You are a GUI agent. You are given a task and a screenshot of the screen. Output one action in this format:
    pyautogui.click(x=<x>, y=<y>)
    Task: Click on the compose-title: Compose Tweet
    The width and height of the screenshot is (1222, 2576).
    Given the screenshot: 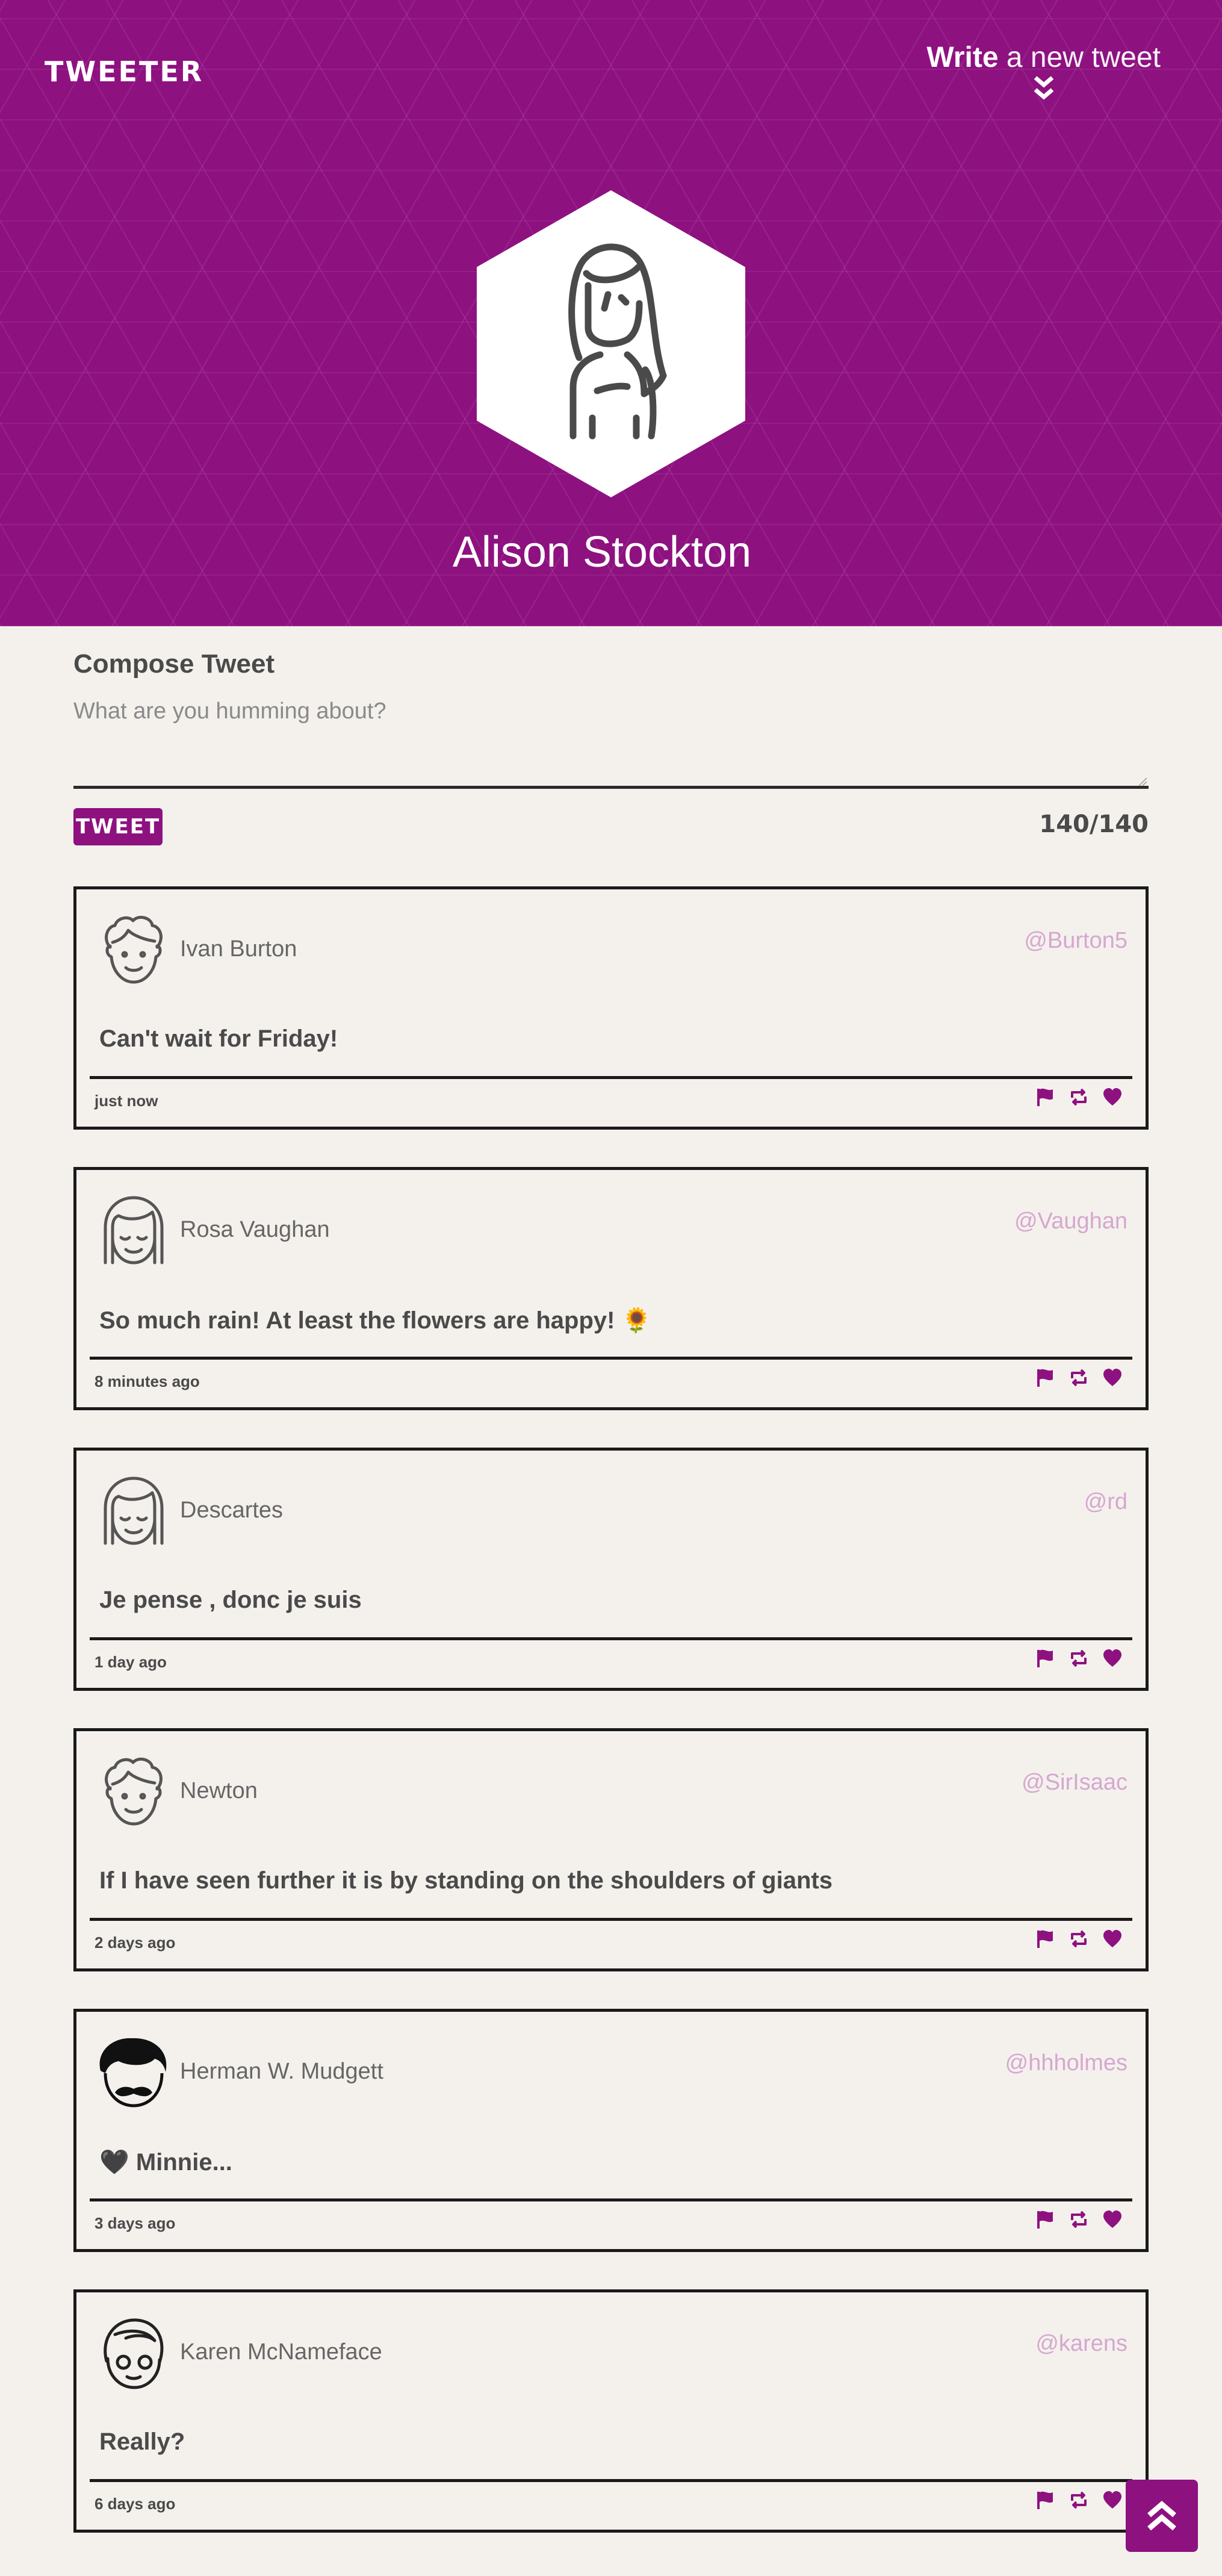 What is the action you would take?
    pyautogui.click(x=174, y=664)
    